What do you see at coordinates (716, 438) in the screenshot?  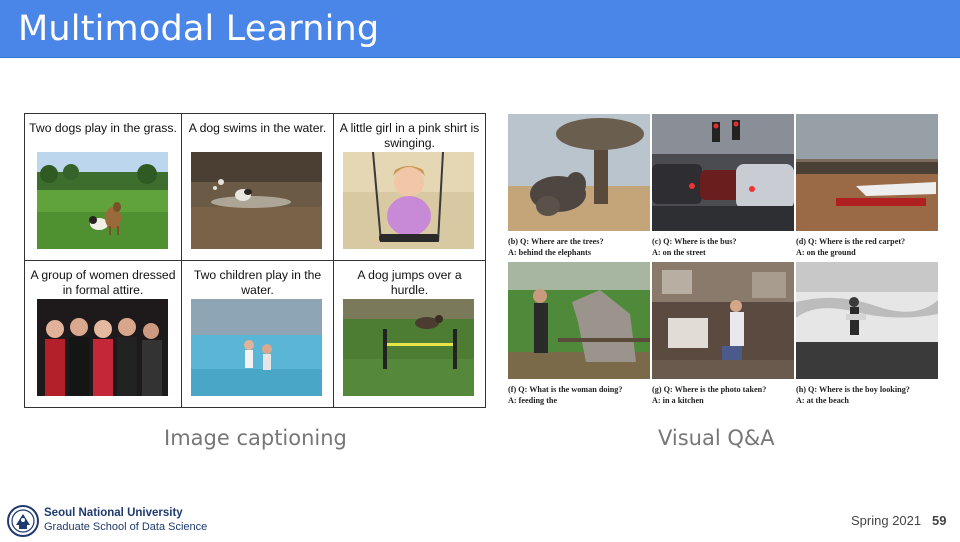 I see `vqa-label: Visual Q&A` at bounding box center [716, 438].